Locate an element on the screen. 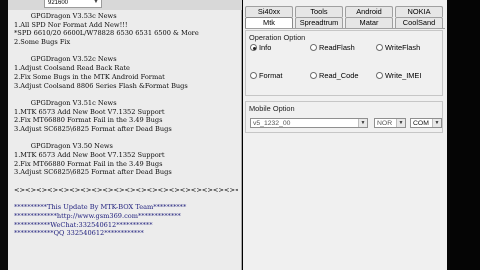 Image resolution: width=480 pixels, height=270 pixels. flash-type-combo: NOR ▼ is located at coordinates (390, 123).